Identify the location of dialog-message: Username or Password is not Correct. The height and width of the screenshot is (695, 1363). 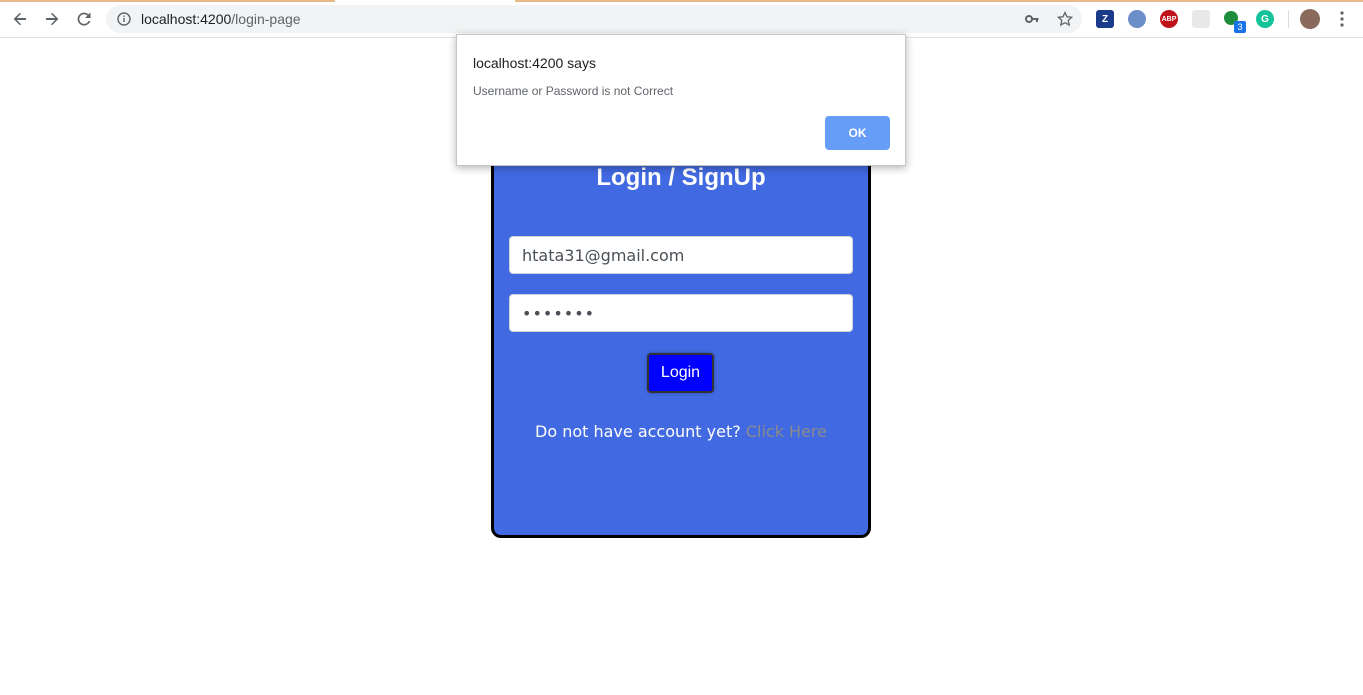
(573, 91).